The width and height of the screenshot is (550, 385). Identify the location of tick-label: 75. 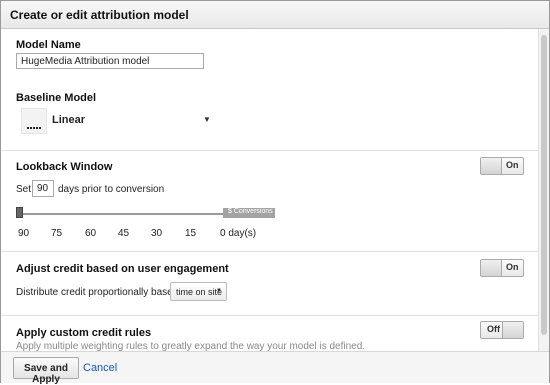
(57, 233).